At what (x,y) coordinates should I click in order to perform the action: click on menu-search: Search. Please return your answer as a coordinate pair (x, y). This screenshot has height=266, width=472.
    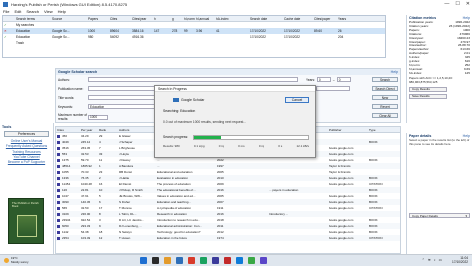
    Looking at the image, I should click on (32, 11).